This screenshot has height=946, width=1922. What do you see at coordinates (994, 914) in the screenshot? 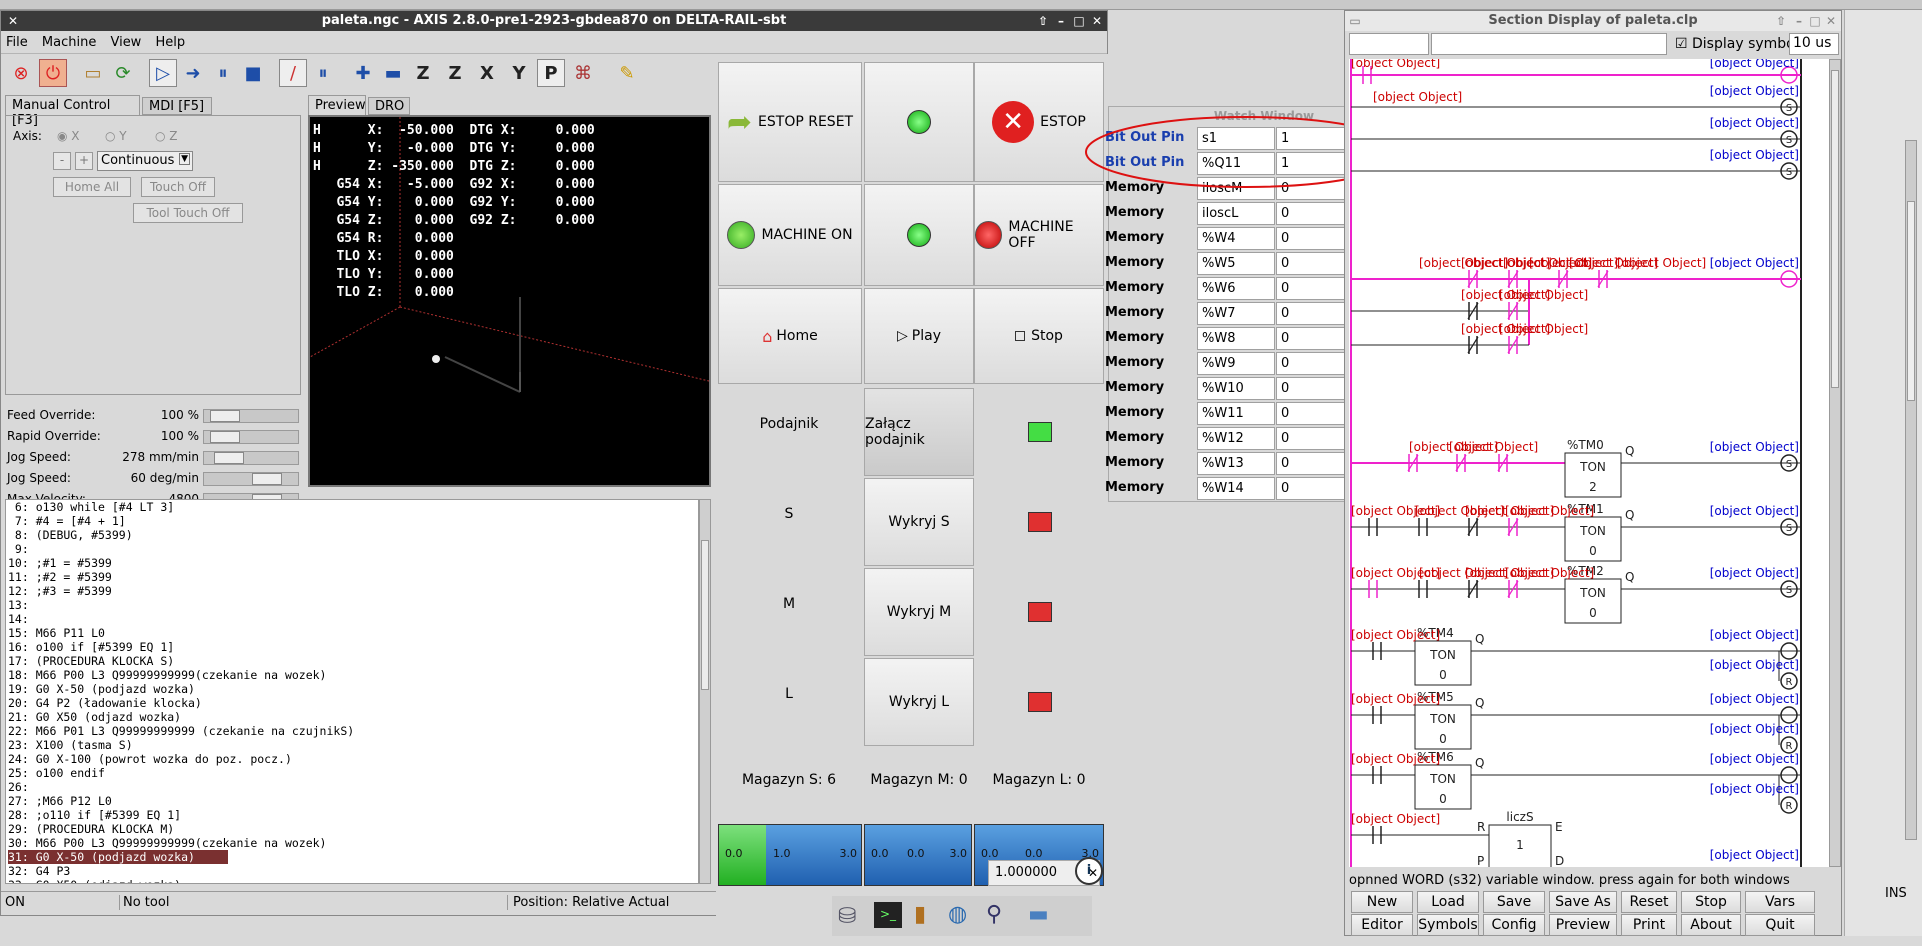
I see `search-icon: ⚲` at bounding box center [994, 914].